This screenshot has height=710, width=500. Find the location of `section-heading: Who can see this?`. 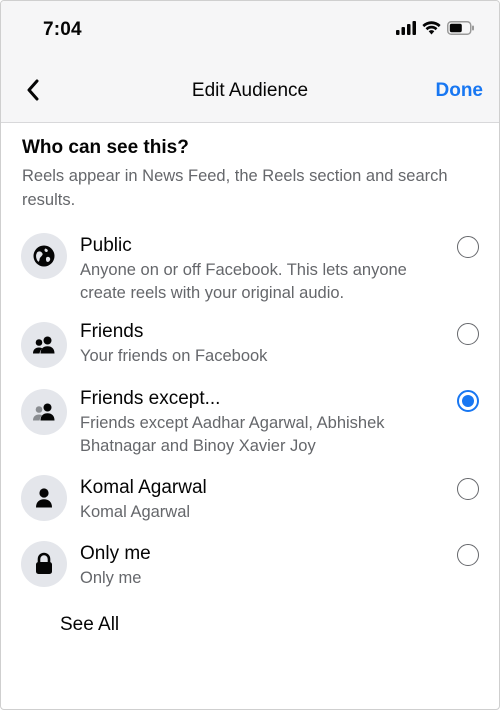

section-heading: Who can see this? is located at coordinates (105, 147).